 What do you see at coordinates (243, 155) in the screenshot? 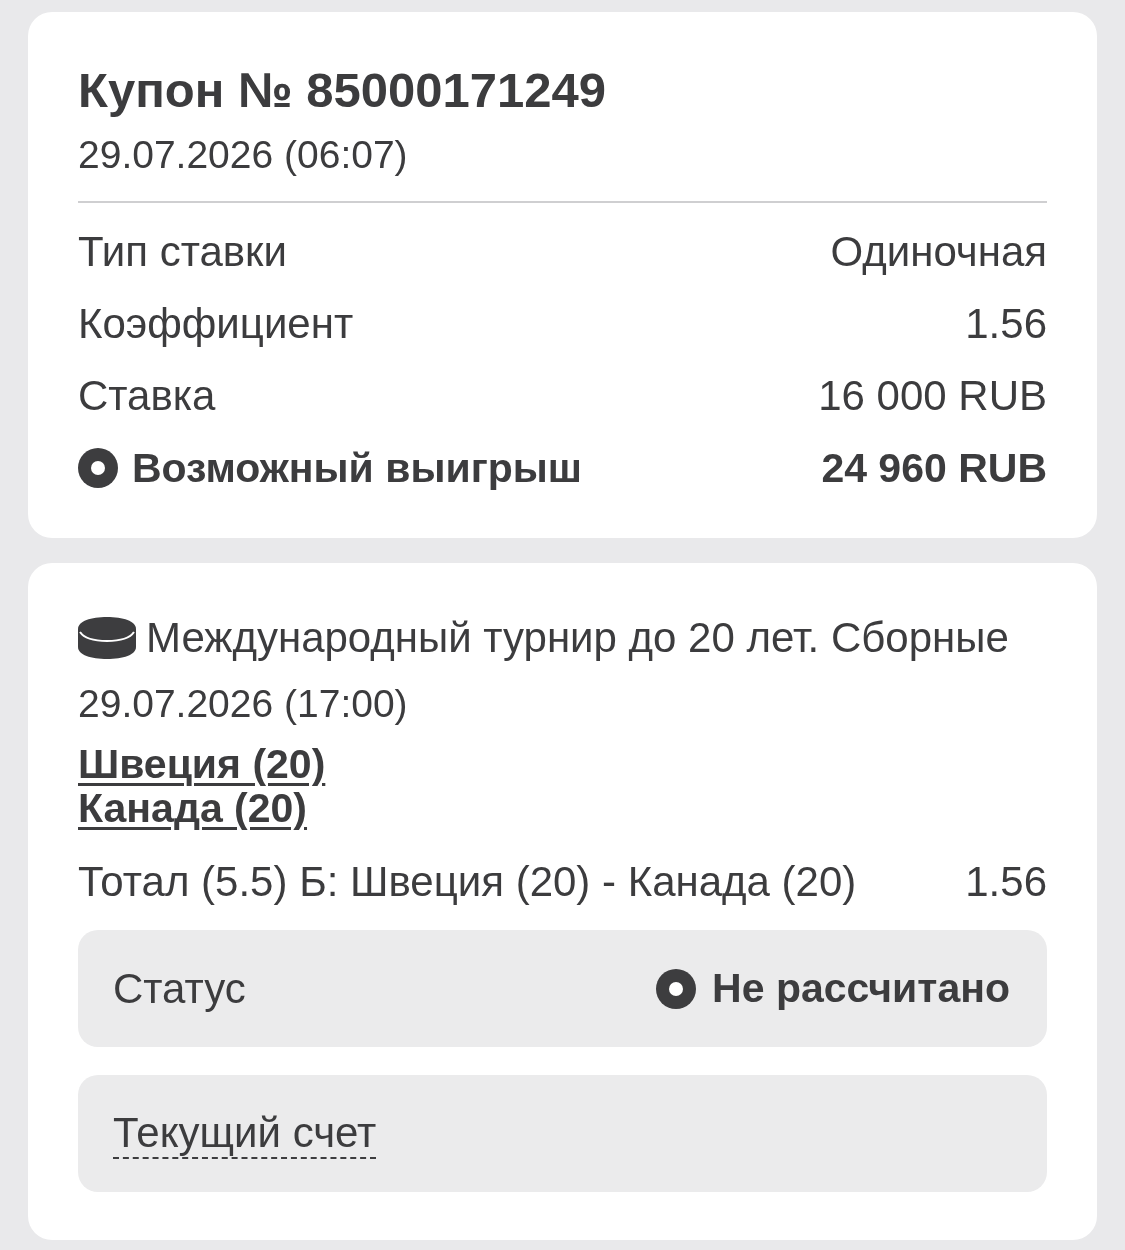
I see `coupon-date: 29.07.2026 (06:07)` at bounding box center [243, 155].